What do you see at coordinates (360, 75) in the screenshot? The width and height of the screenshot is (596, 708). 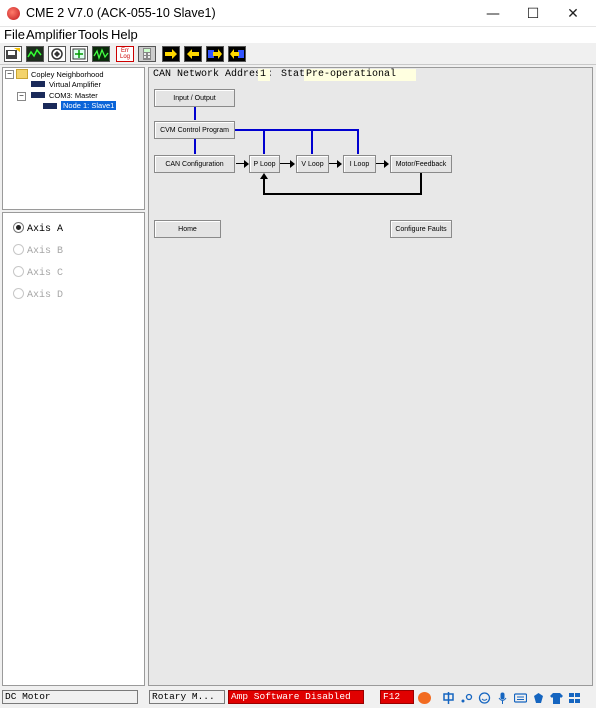 I see `state-value: Pre-operational` at bounding box center [360, 75].